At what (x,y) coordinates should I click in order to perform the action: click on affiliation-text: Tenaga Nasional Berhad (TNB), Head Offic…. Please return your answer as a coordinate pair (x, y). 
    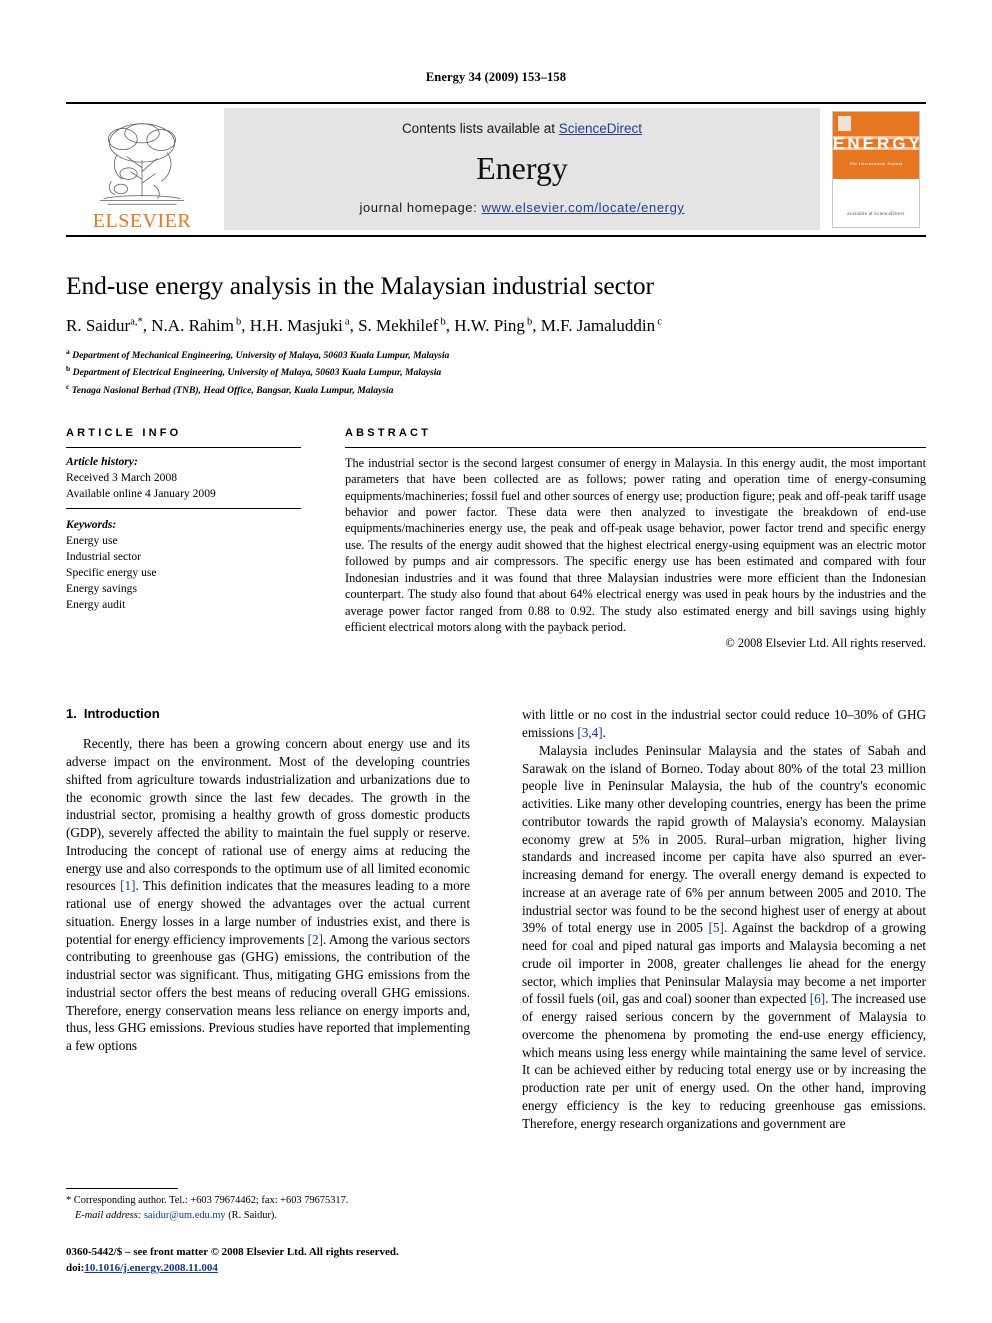
    Looking at the image, I should click on (232, 391).